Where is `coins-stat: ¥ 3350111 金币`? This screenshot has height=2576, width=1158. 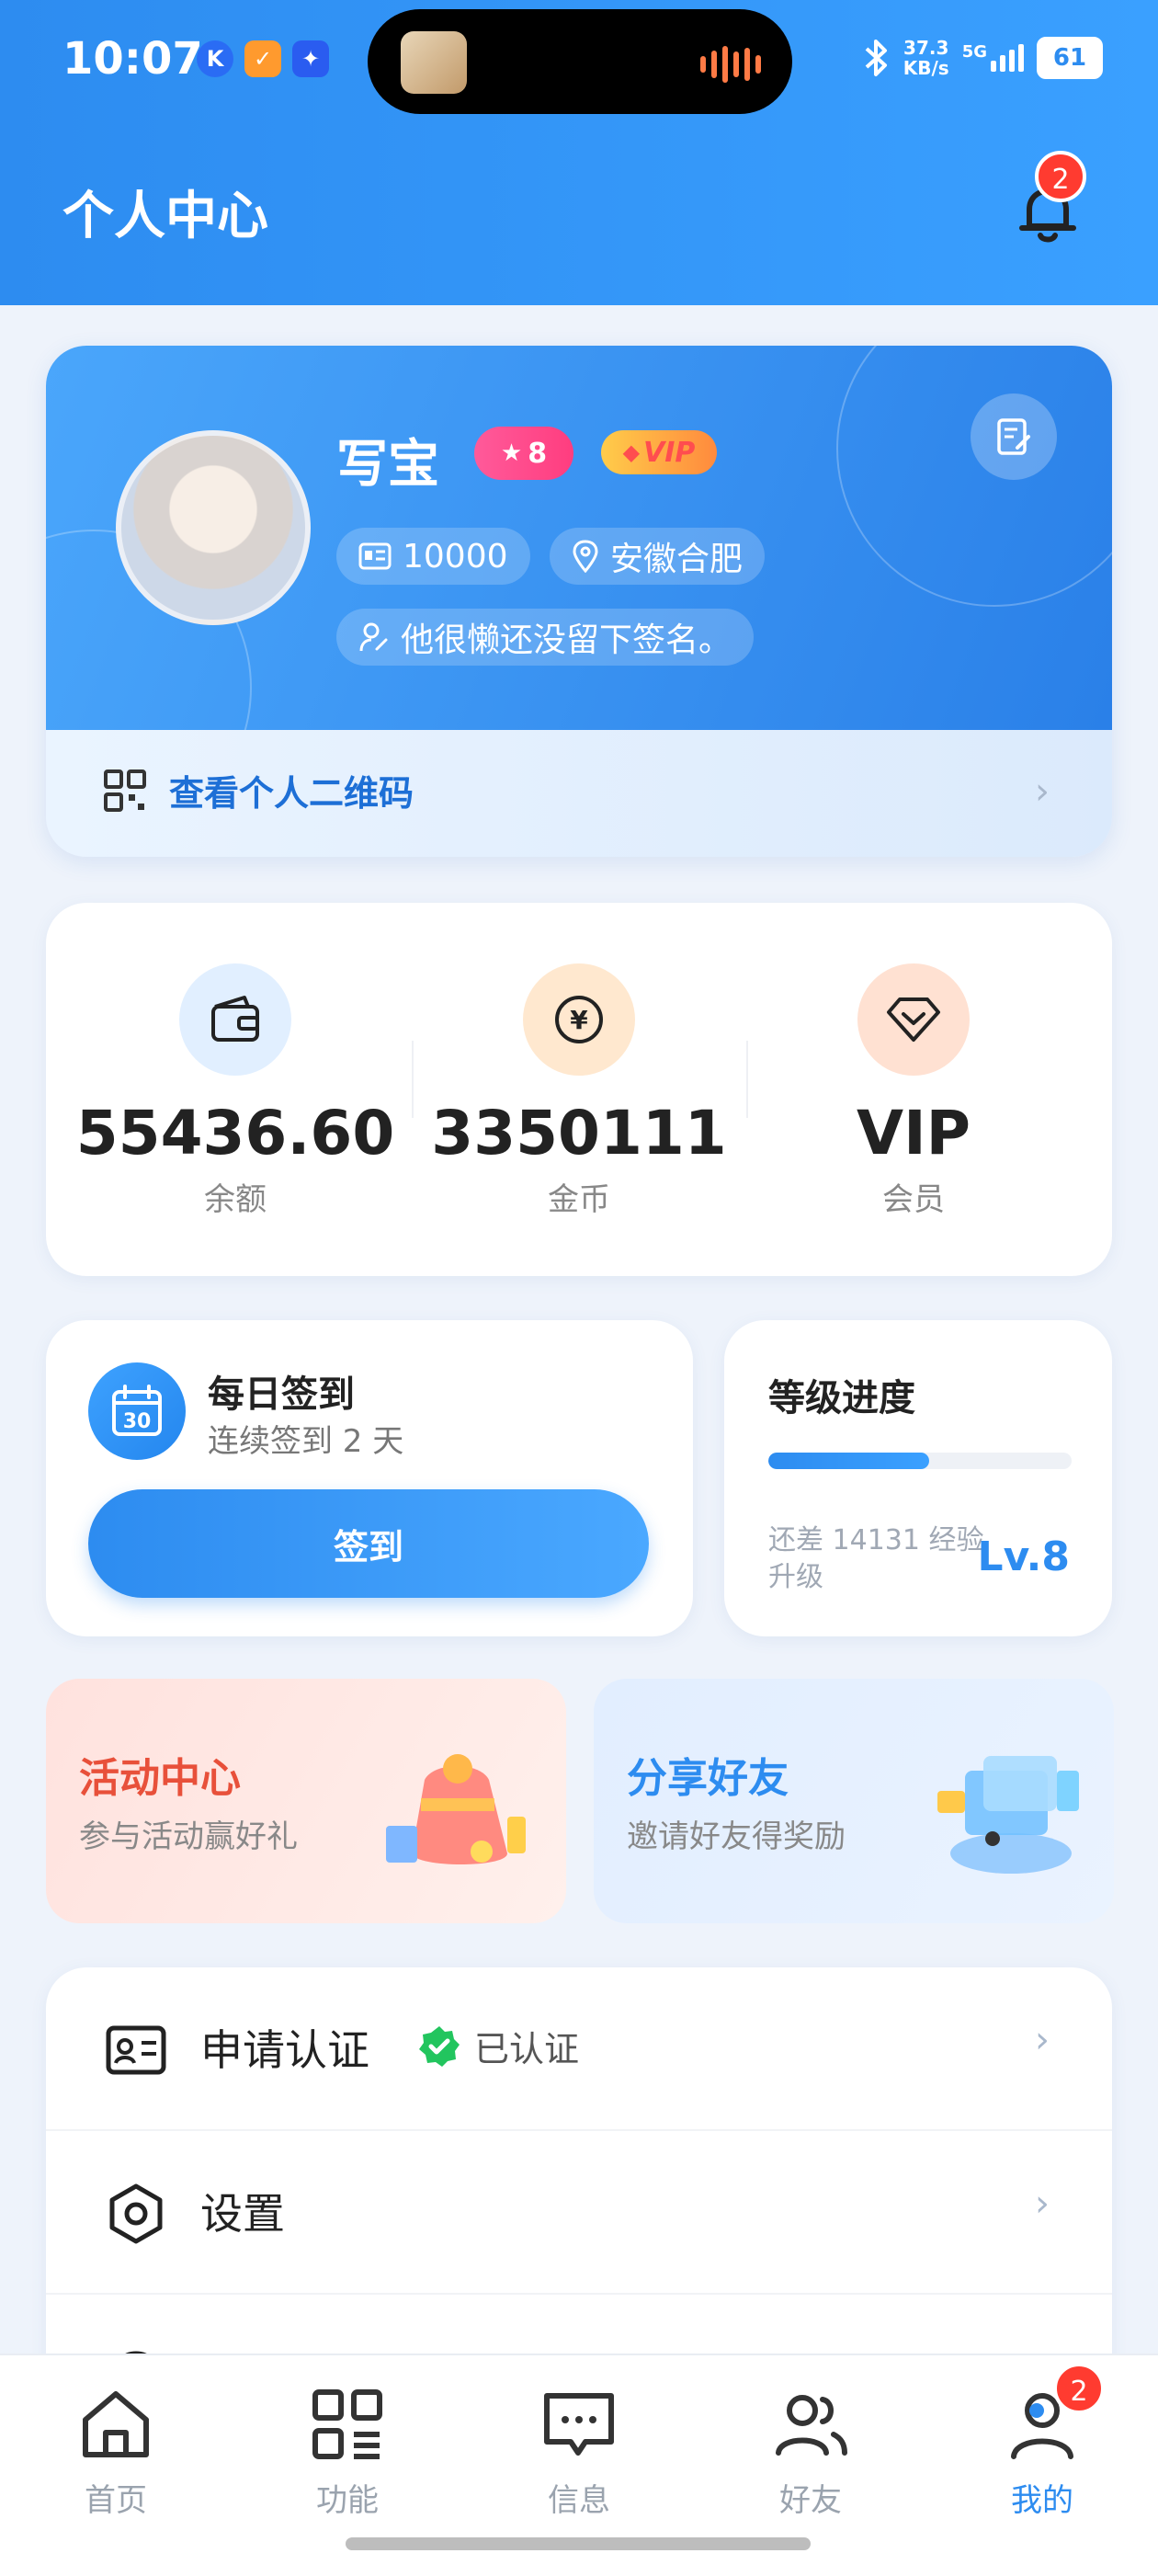
coins-stat: ¥ 3350111 金币 is located at coordinates (579, 1061).